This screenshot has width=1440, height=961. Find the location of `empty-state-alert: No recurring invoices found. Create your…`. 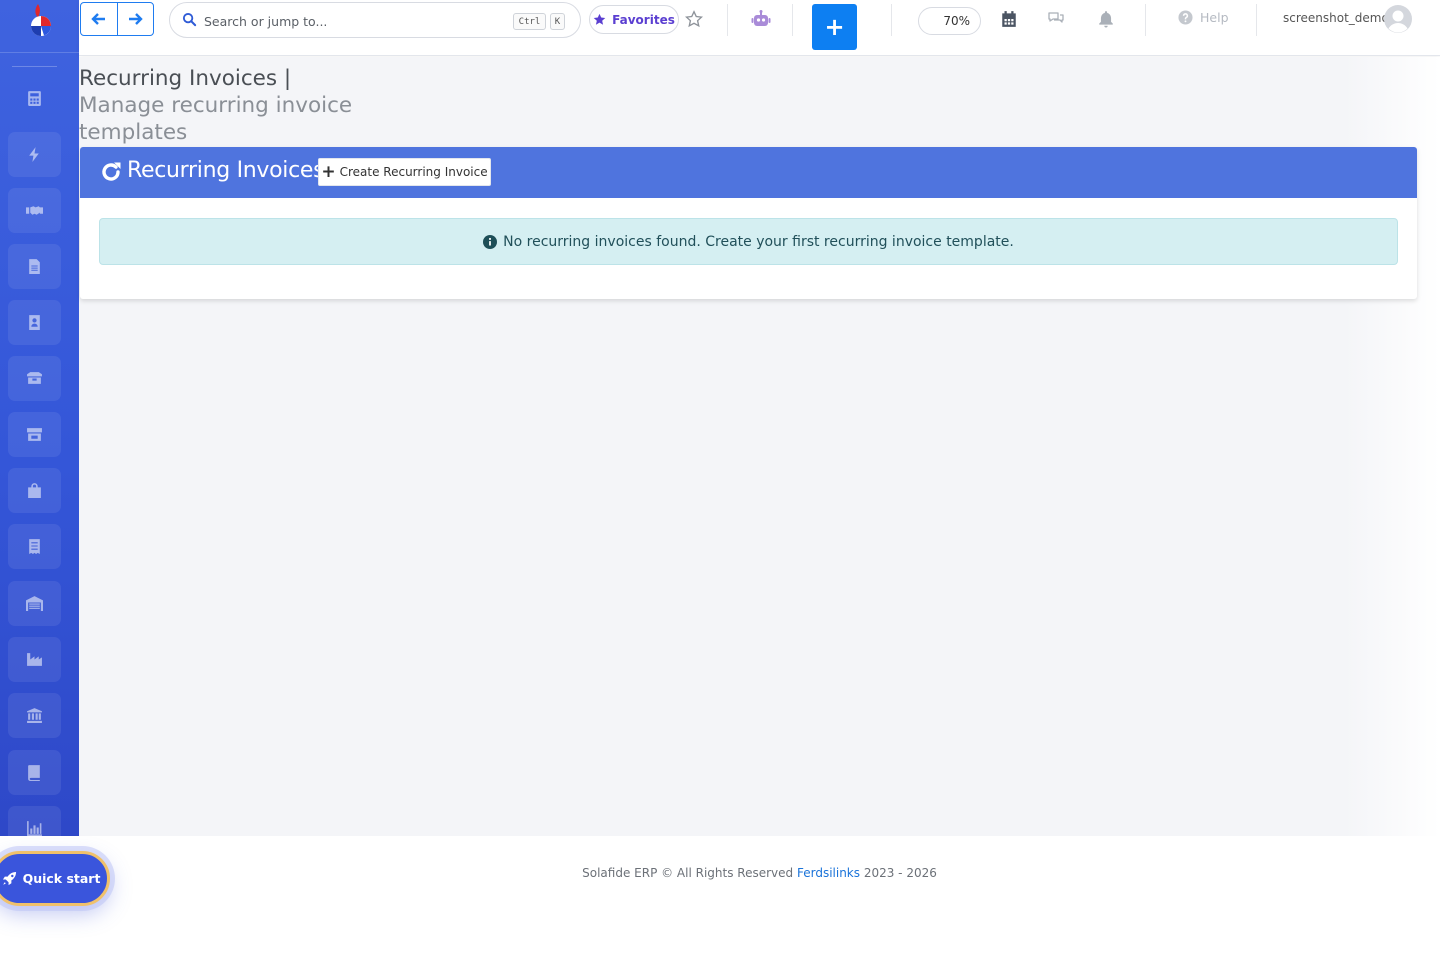

empty-state-alert: No recurring invoices found. Create your… is located at coordinates (748, 241).